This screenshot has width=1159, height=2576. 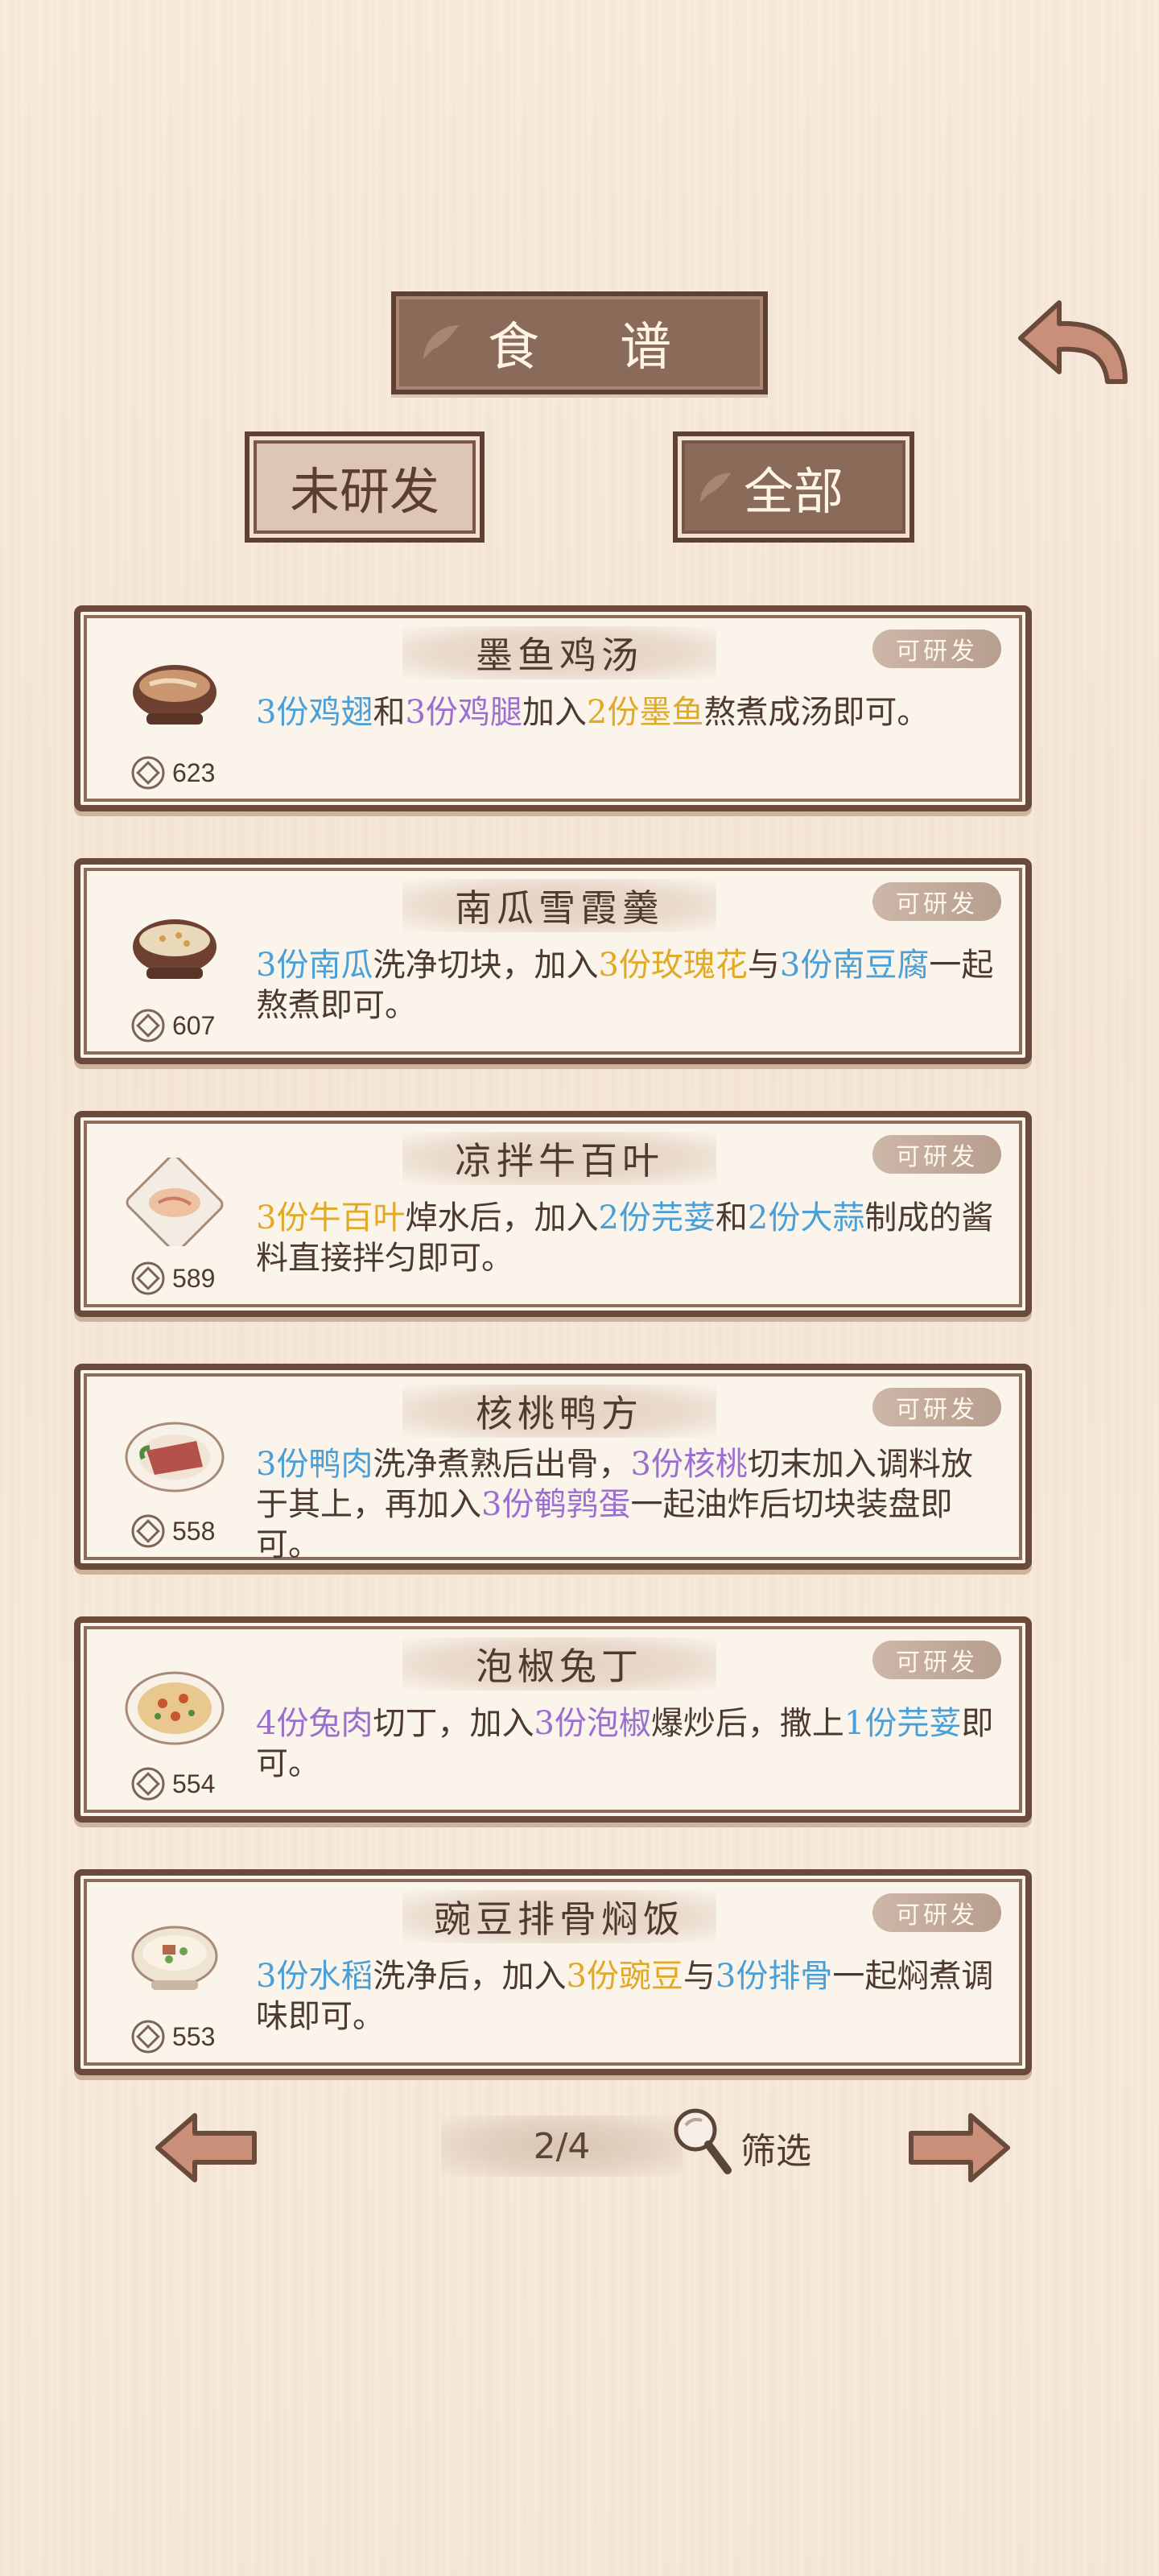 What do you see at coordinates (314, 712) in the screenshot?
I see `ingredient-text: 3份鸡翅` at bounding box center [314, 712].